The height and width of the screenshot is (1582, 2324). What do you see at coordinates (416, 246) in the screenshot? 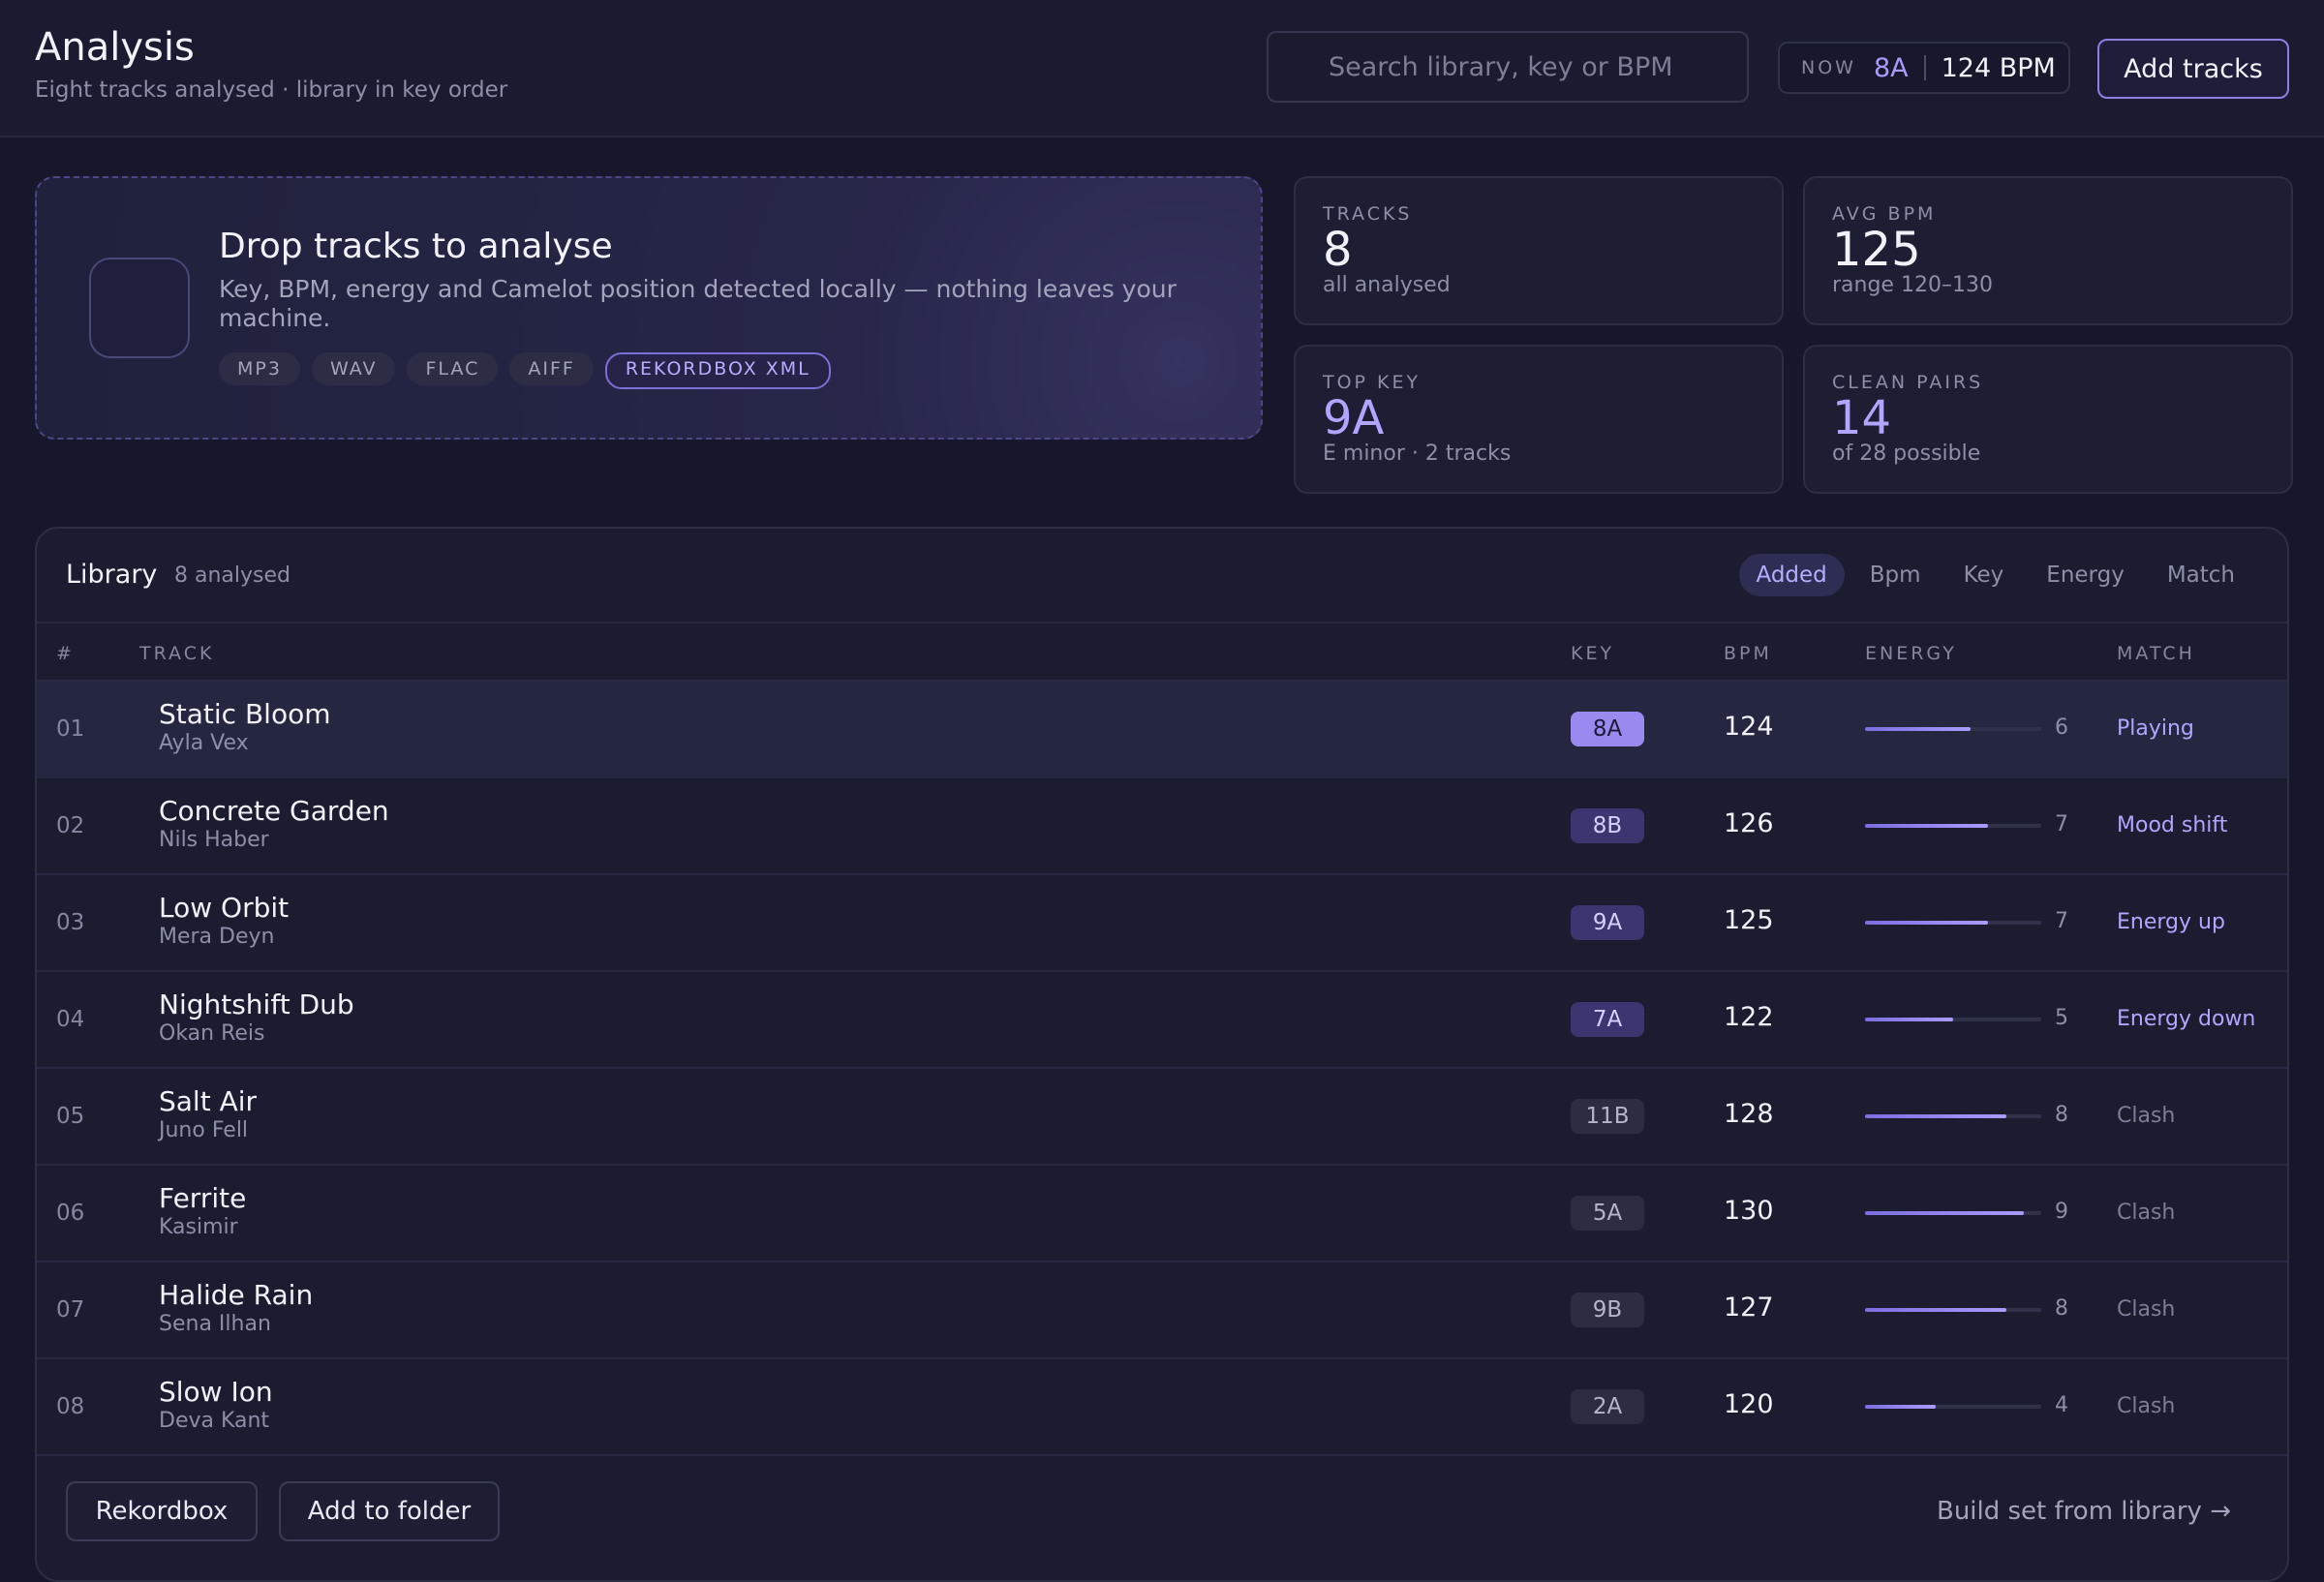
I see `drop-zone-title: Drop tracks to analyse` at bounding box center [416, 246].